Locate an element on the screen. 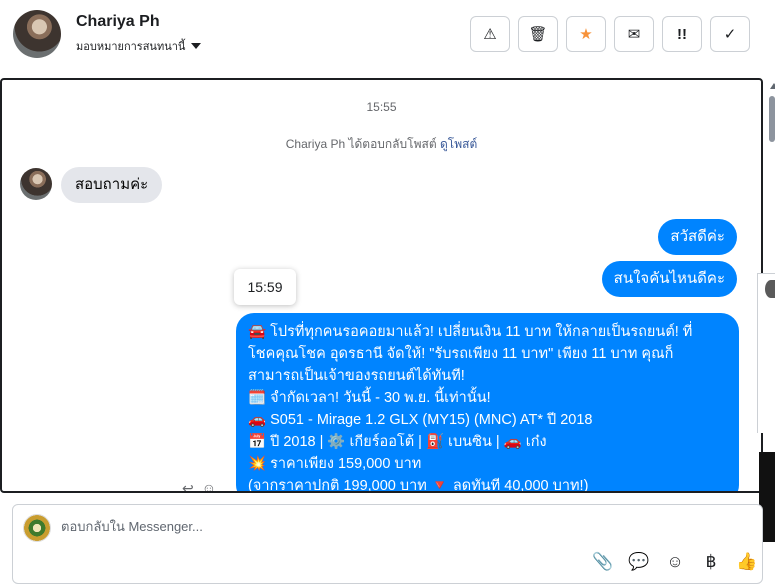 Image resolution: width=775 pixels, height=588 pixels. exclamation-icon: !! is located at coordinates (682, 34).